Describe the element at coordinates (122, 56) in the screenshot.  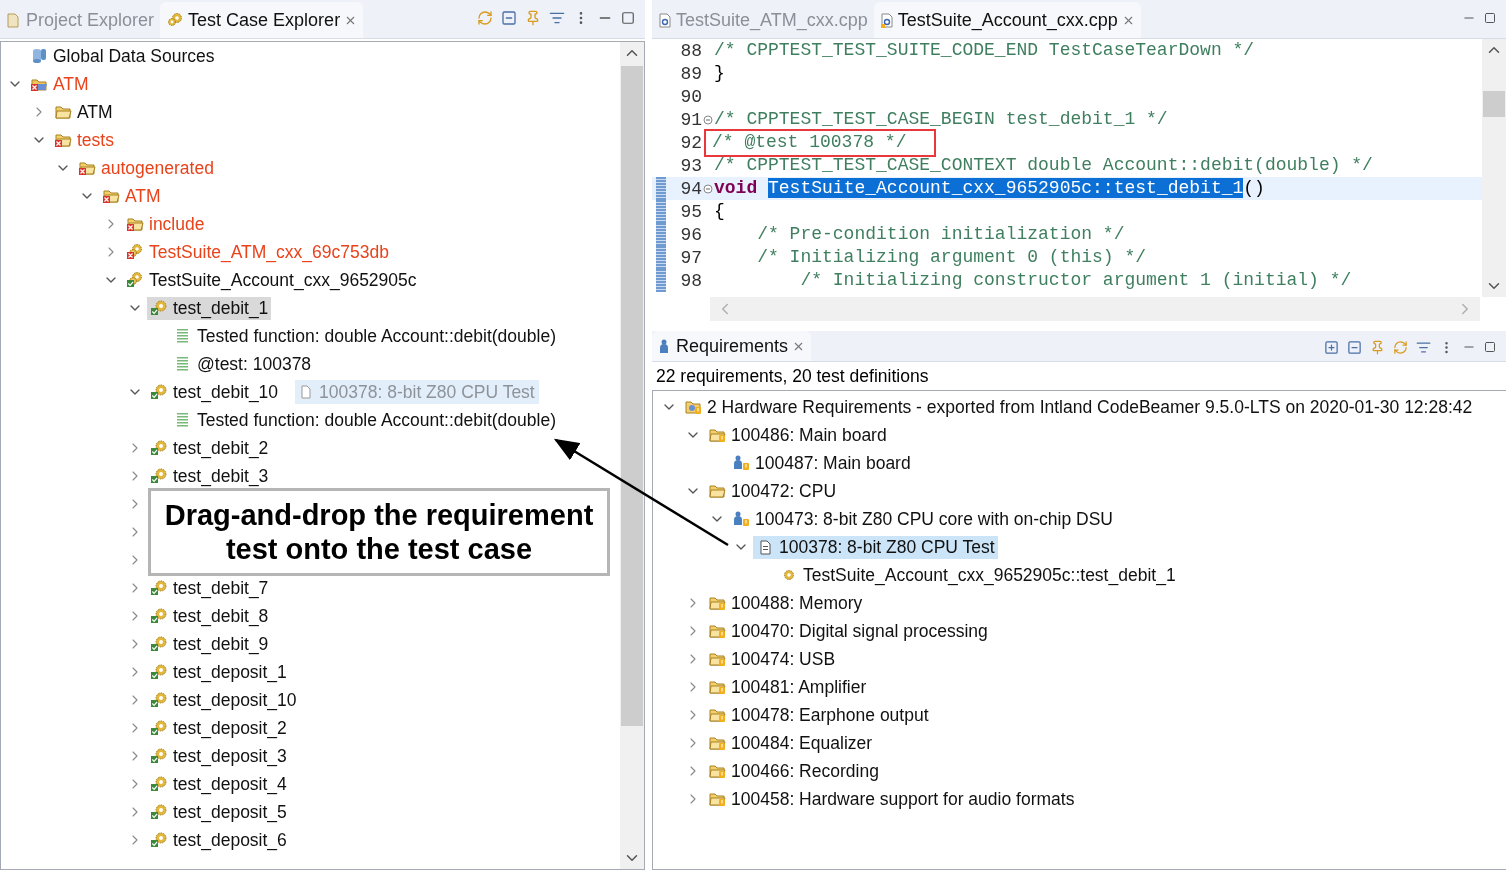
I see `tree-item: Global Data Sources` at that location.